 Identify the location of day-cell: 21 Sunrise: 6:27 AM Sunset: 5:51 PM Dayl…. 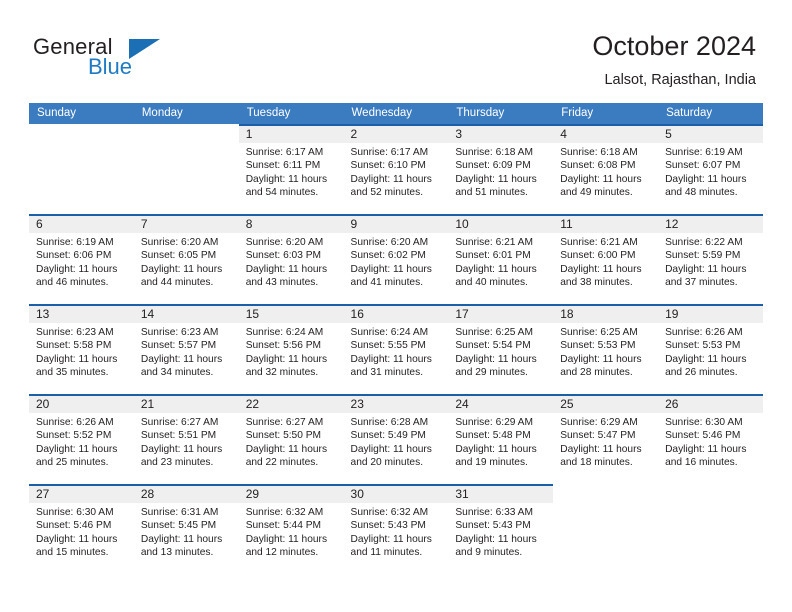
(186, 439).